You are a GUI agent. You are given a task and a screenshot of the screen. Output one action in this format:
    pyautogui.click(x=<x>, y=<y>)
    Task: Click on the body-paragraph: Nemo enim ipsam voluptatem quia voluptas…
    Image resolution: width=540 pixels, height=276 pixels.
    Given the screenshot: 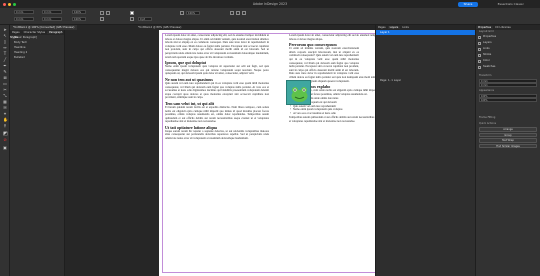 What is the action you would take?
    pyautogui.click(x=217, y=70)
    